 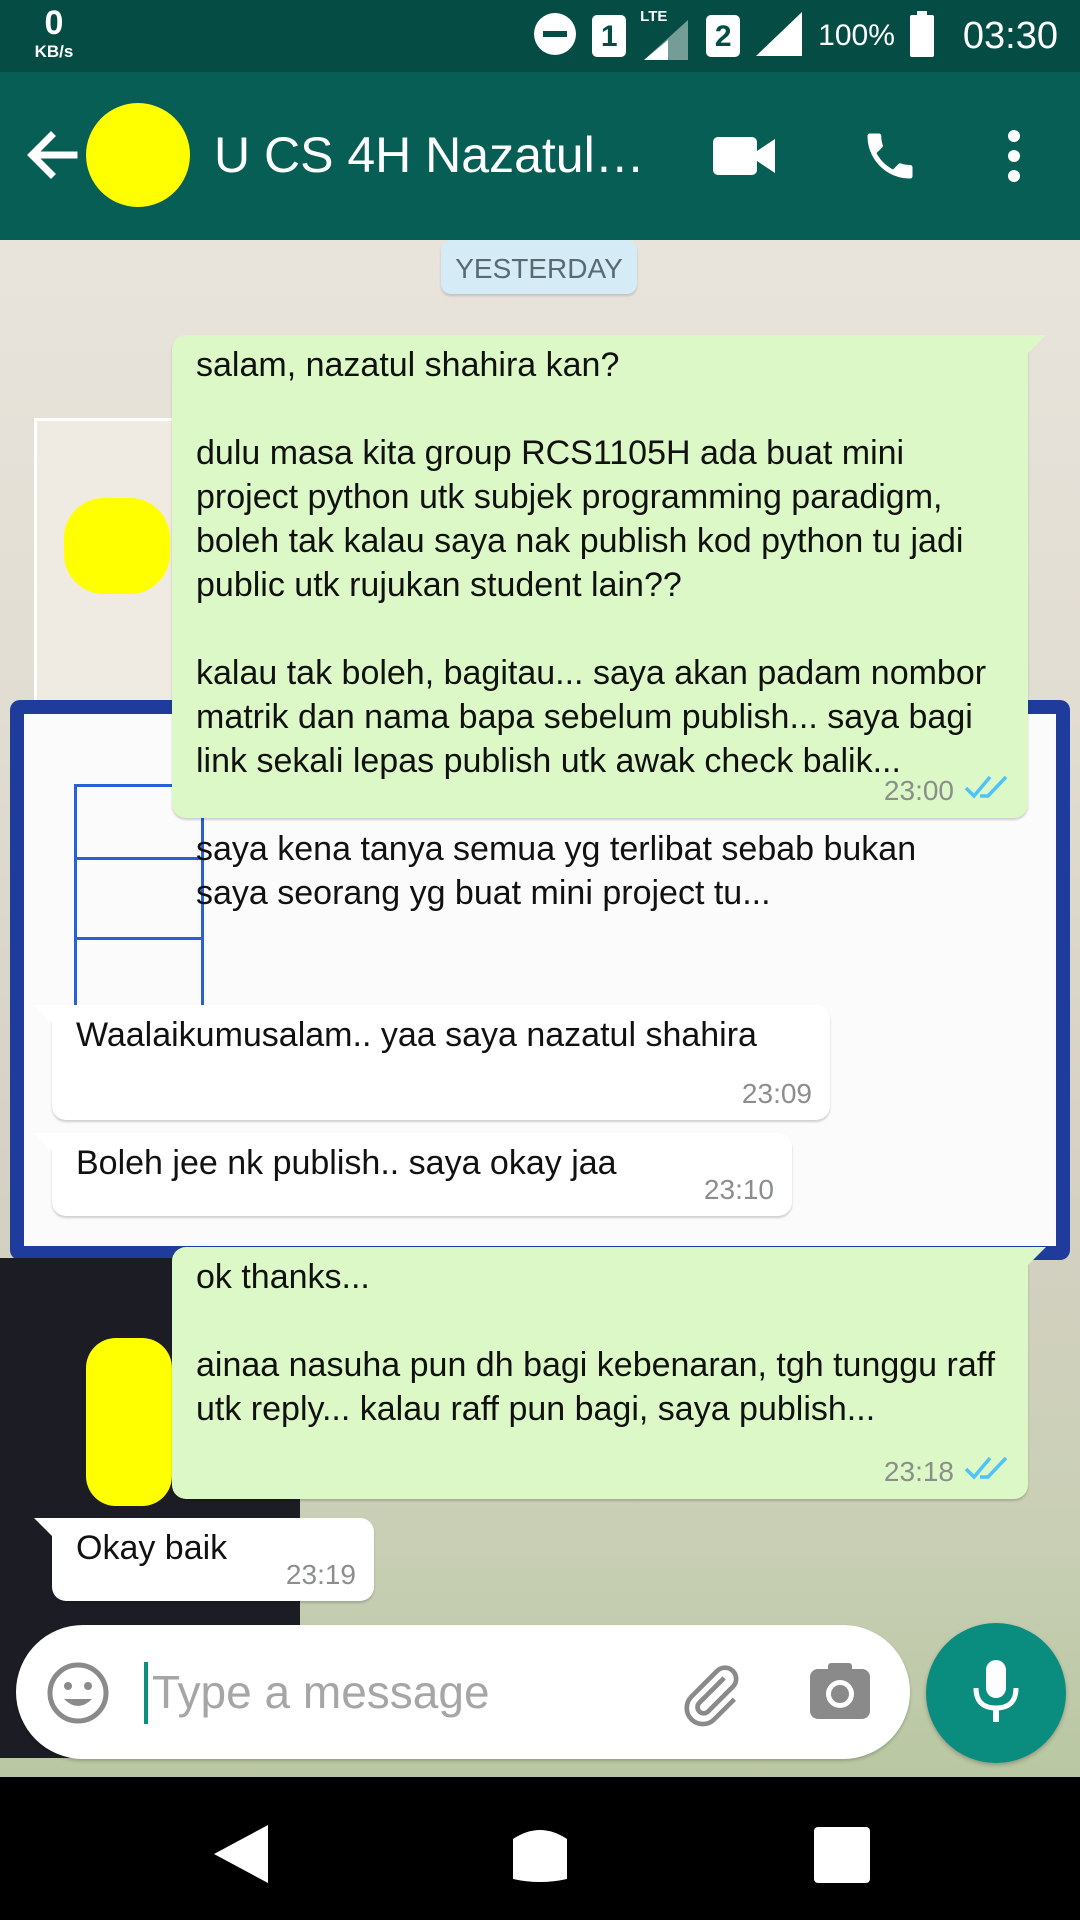 I want to click on message-bubble-incoming: Okay baik 23:19, so click(x=204, y=1559).